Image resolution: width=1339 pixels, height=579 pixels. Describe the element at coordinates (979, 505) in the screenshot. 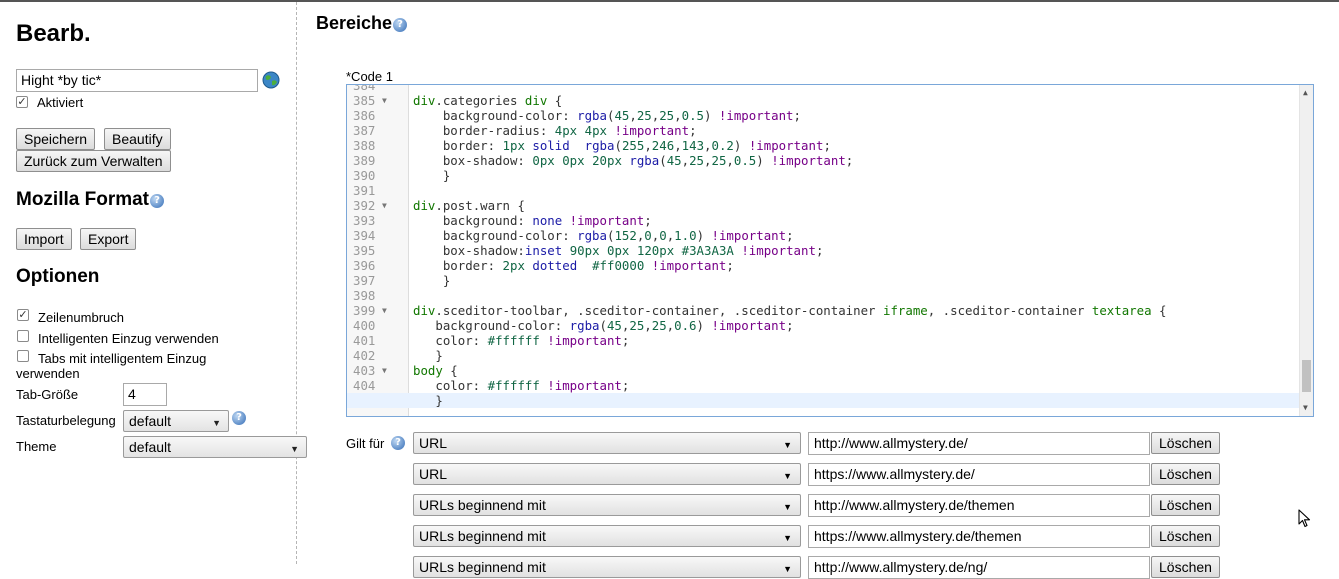

I see `rule-value-input: http://www.allmystery.de/themen` at that location.